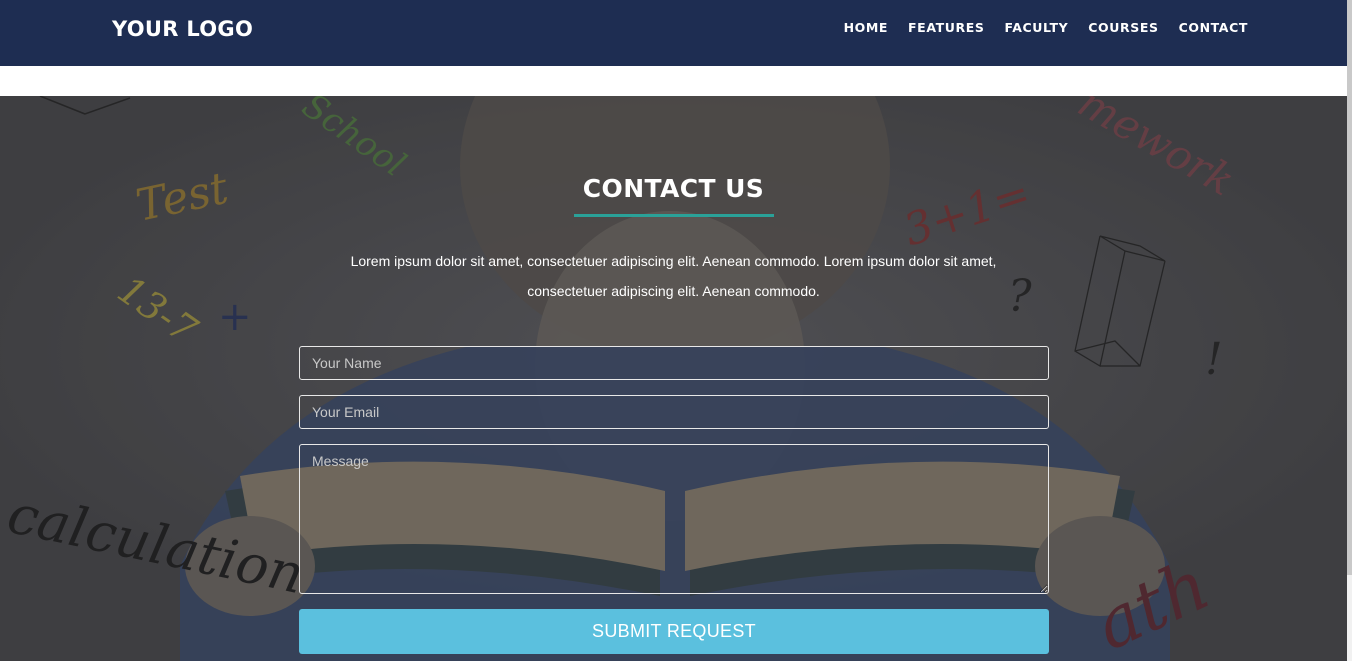 The width and height of the screenshot is (1352, 661). What do you see at coordinates (1123, 27) in the screenshot?
I see `nav-courses: COURSES` at bounding box center [1123, 27].